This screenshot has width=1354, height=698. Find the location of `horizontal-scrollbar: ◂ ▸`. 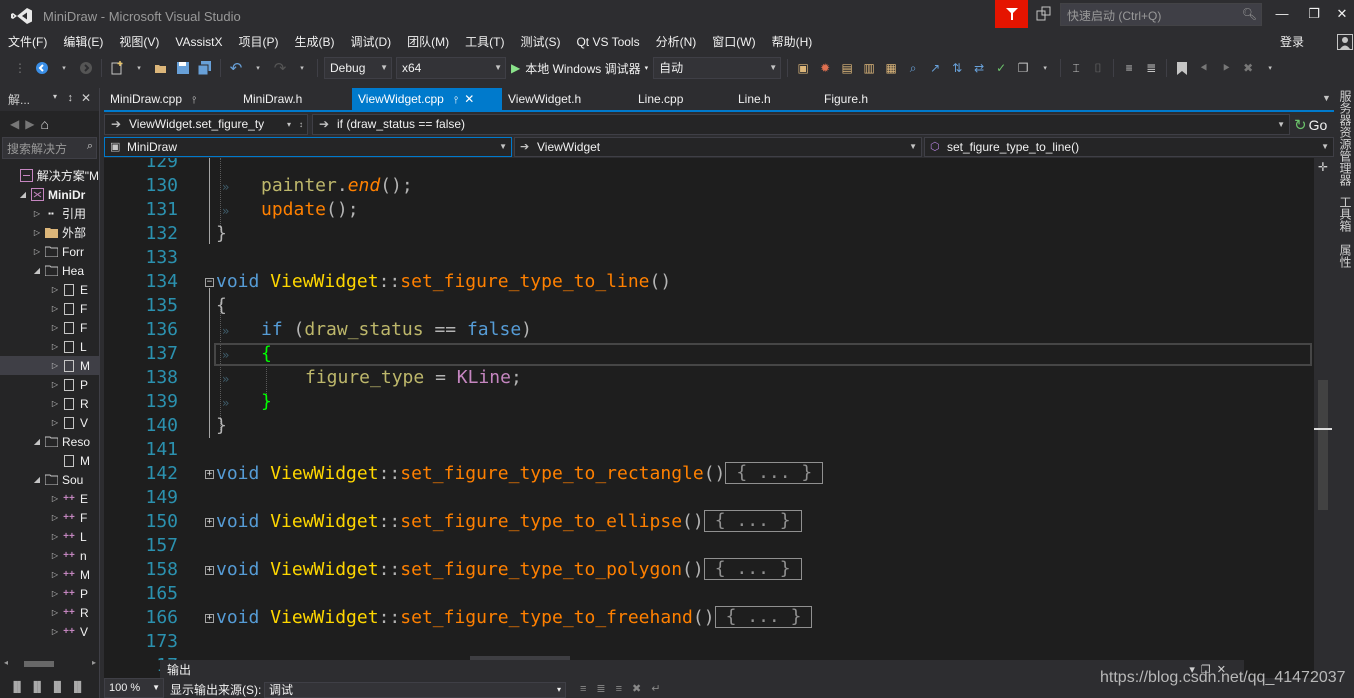

horizontal-scrollbar: ◂ ▸ is located at coordinates (50, 664).